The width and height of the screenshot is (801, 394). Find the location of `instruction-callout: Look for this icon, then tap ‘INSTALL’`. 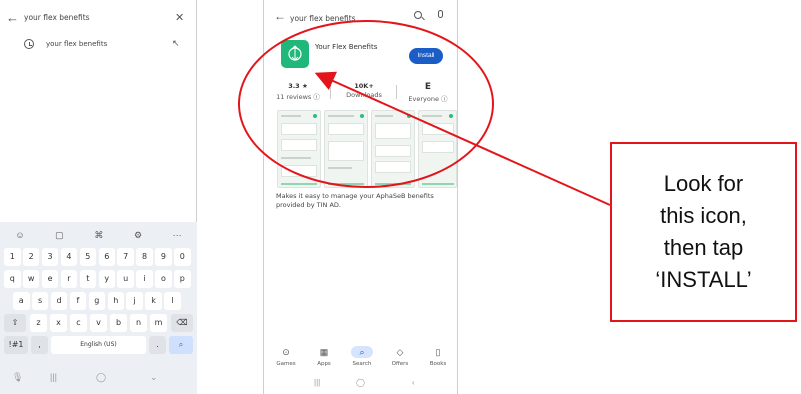

instruction-callout: Look for this icon, then tap ‘INSTALL’ is located at coordinates (703, 232).